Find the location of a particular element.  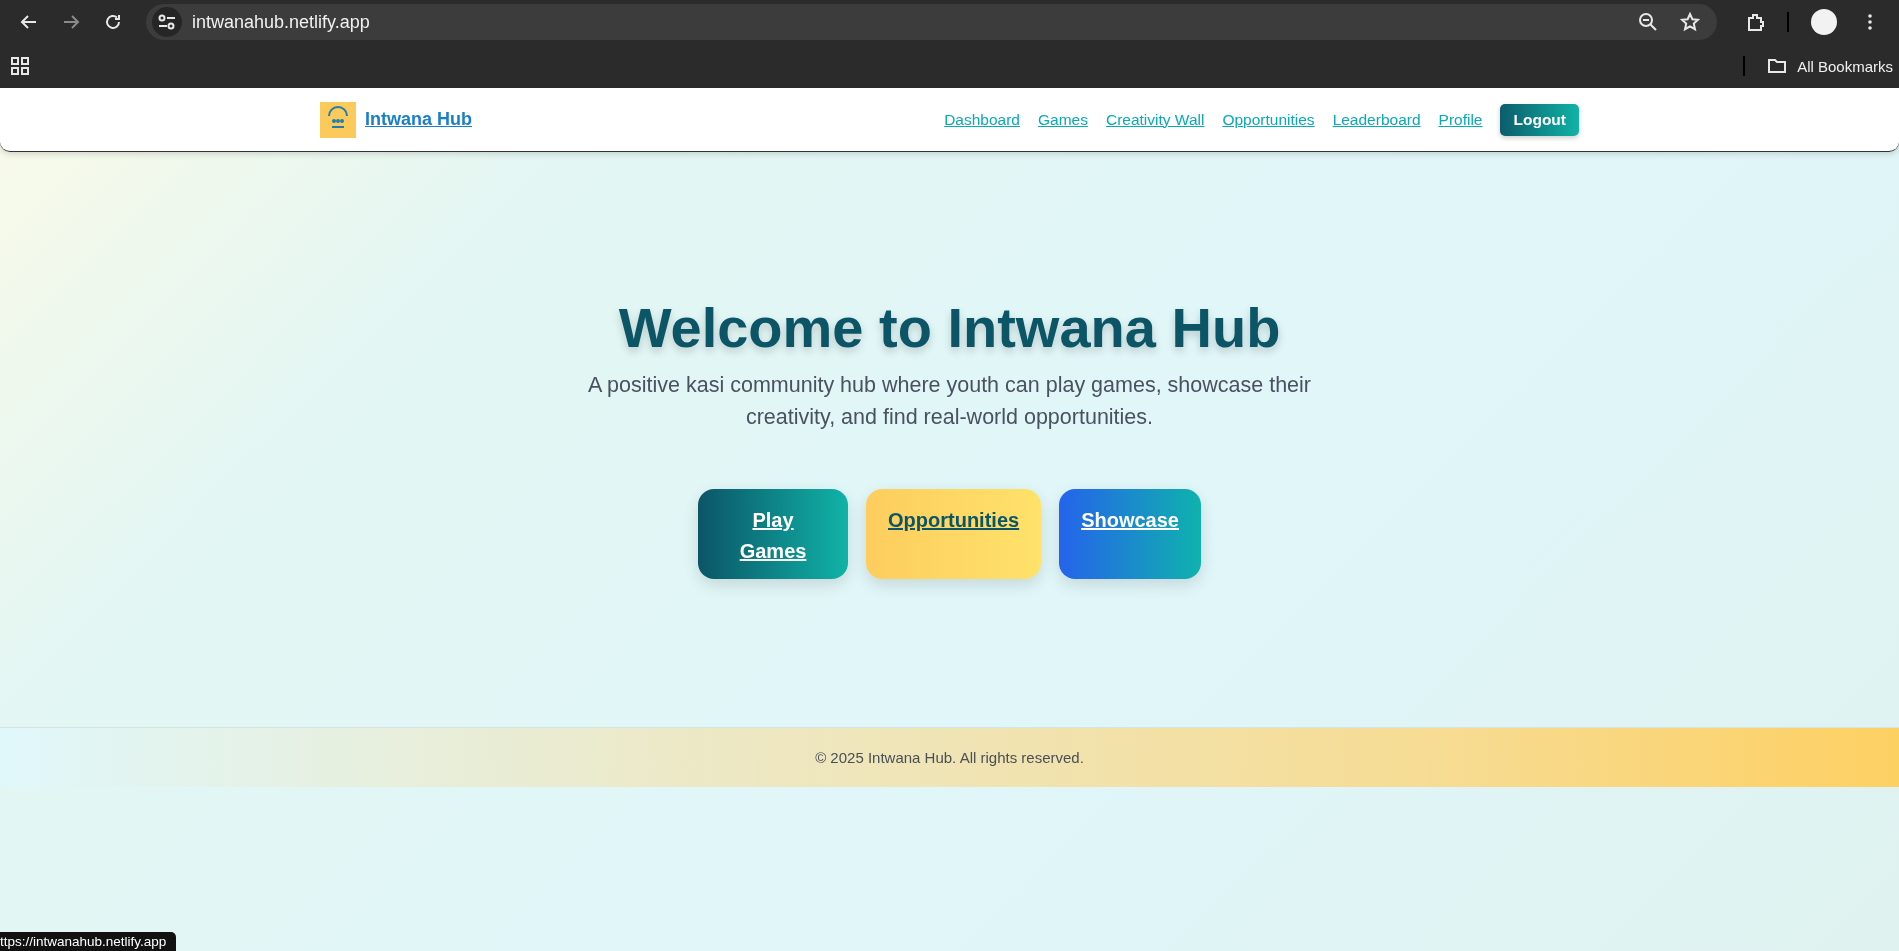

hero-button: Opportunities is located at coordinates (954, 534).